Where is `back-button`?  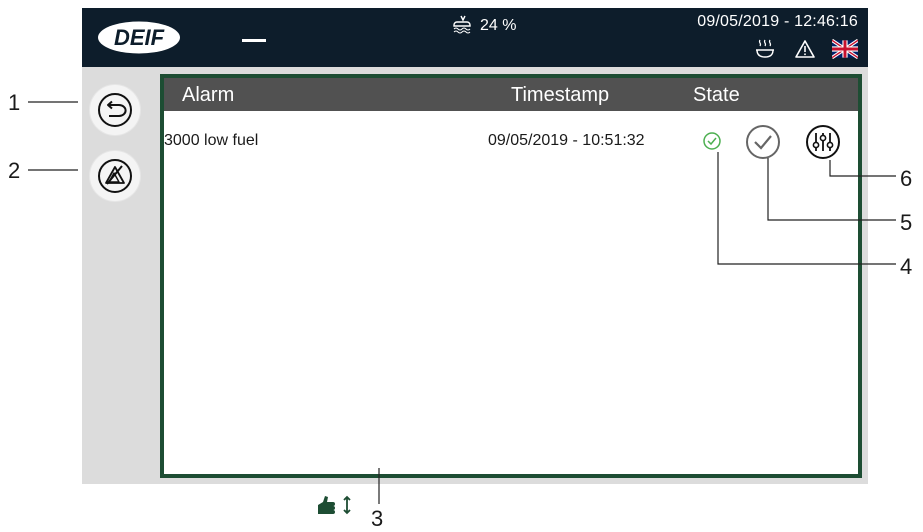 back-button is located at coordinates (115, 110).